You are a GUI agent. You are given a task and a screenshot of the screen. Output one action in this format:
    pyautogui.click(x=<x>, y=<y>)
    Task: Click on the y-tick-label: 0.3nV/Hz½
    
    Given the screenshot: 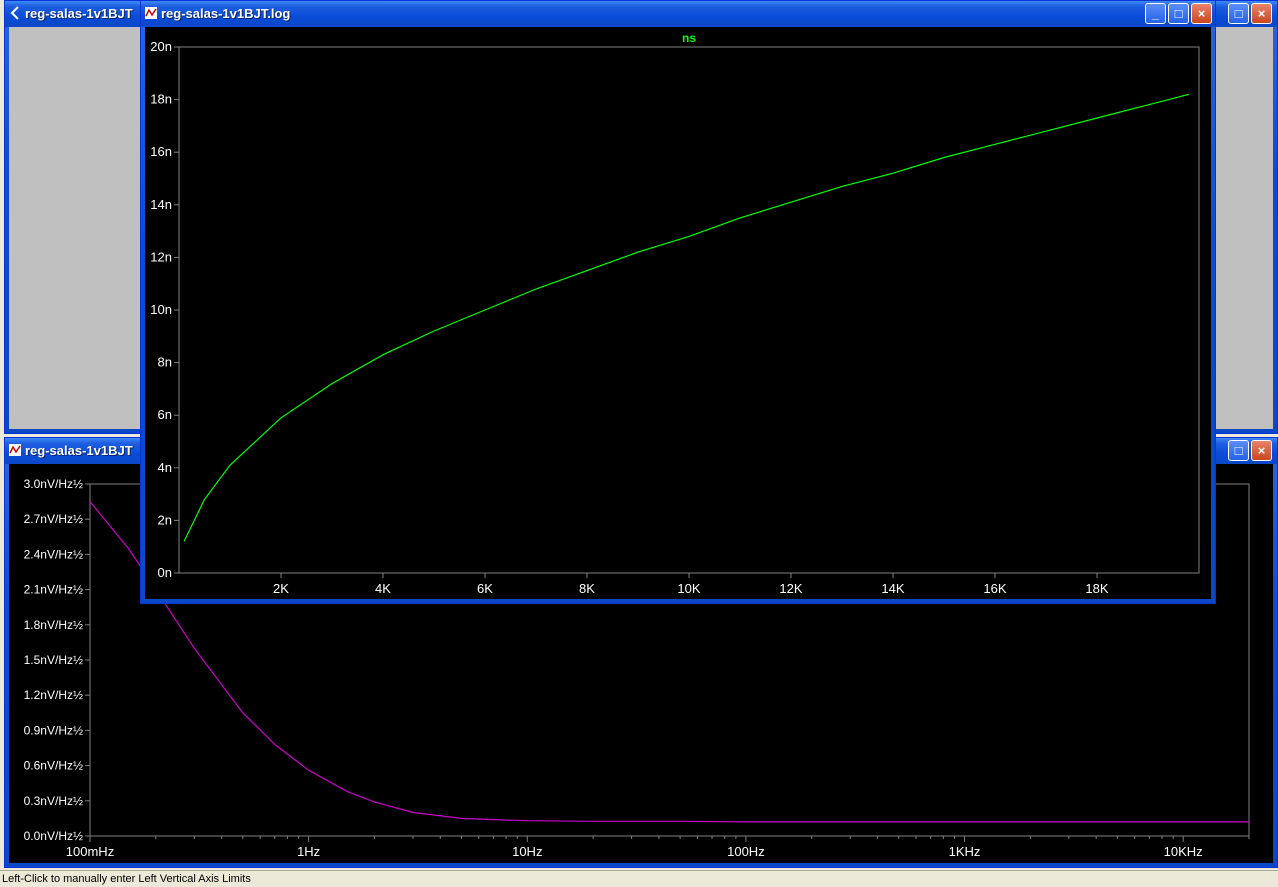 What is the action you would take?
    pyautogui.click(x=53, y=801)
    